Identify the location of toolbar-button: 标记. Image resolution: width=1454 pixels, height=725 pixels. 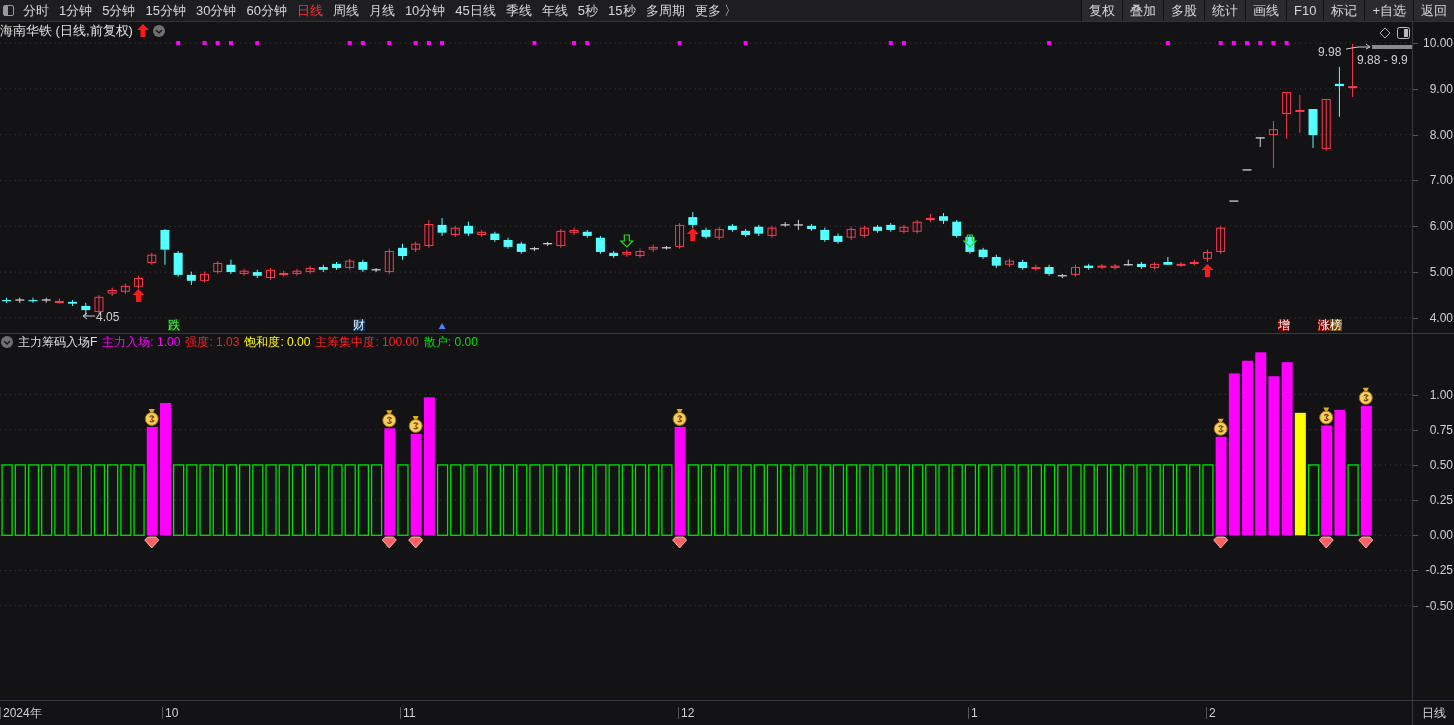
(1344, 10).